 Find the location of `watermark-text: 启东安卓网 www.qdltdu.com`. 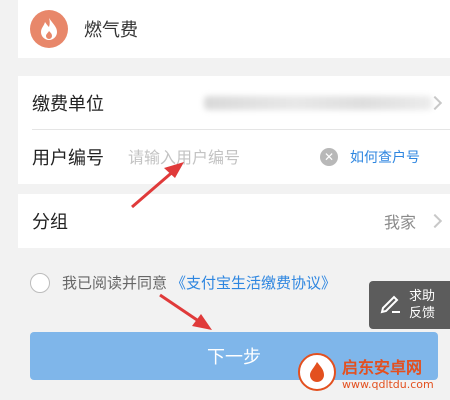

watermark-text: 启东安卓网 www.qdltdu.com is located at coordinates (388, 372).